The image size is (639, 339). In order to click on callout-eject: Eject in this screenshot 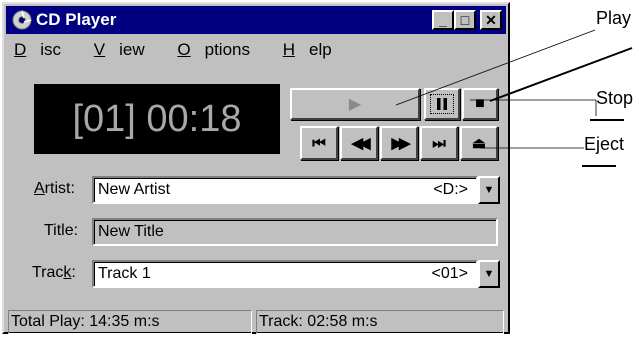, I will do `click(604, 144)`.